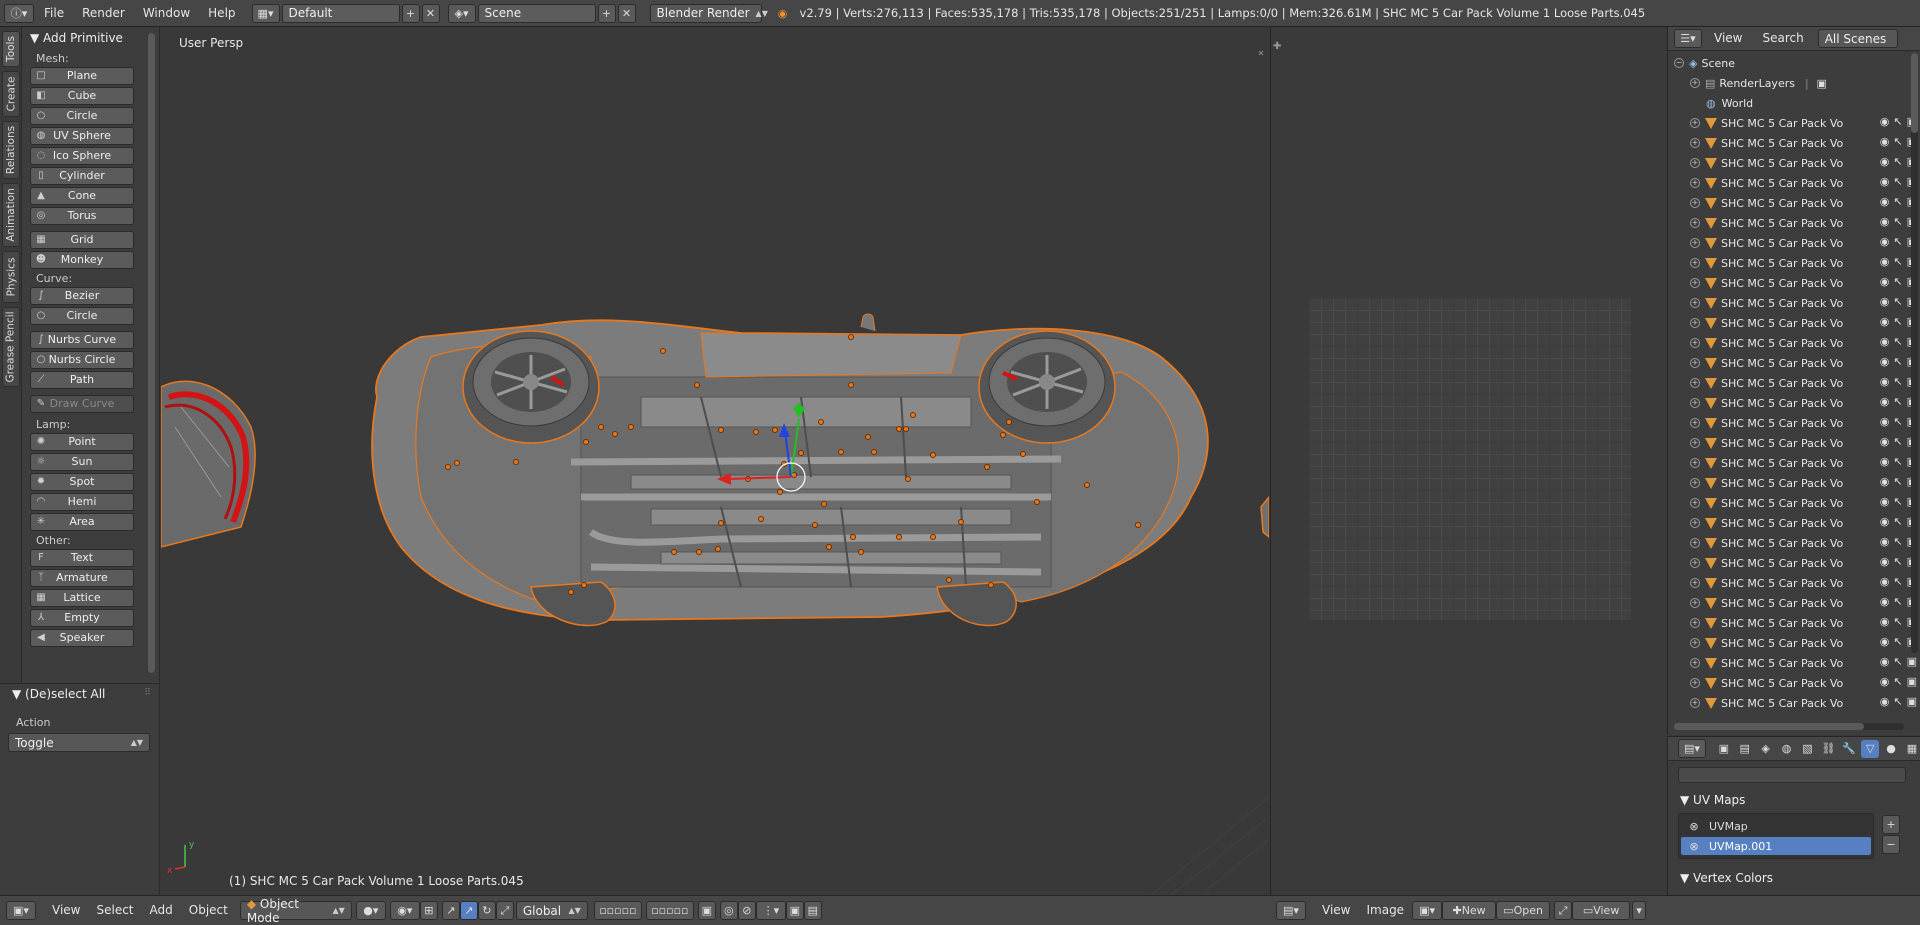 The height and width of the screenshot is (925, 1920). Describe the element at coordinates (90, 38) in the screenshot. I see `add-primitive-header: ▼ Add Primitive` at that location.